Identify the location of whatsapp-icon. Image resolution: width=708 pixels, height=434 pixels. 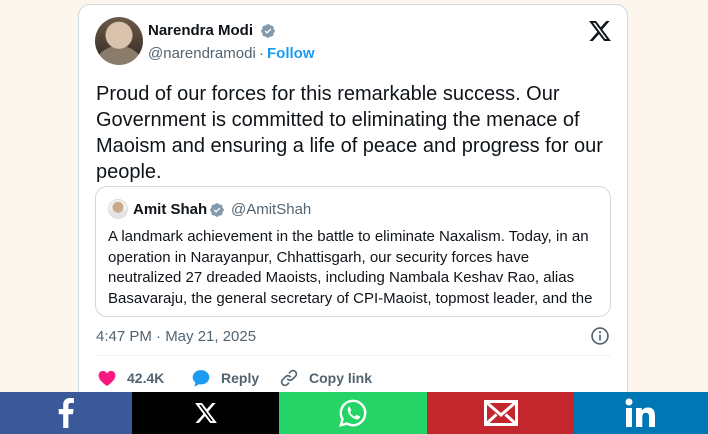
(353, 413).